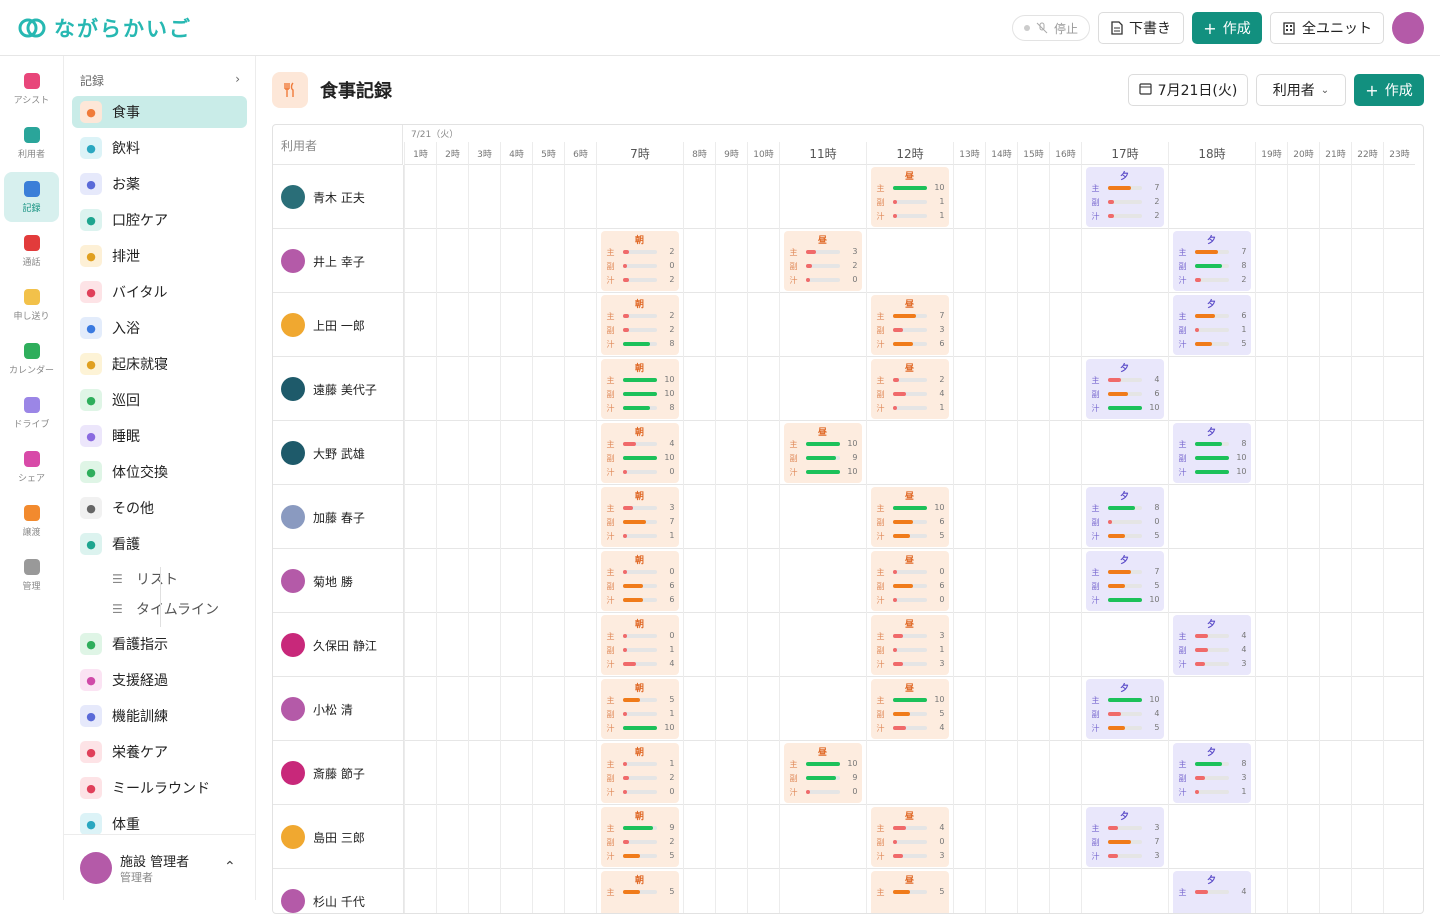  I want to click on sub-menu-item: ☰ タイムライン, so click(177, 609).